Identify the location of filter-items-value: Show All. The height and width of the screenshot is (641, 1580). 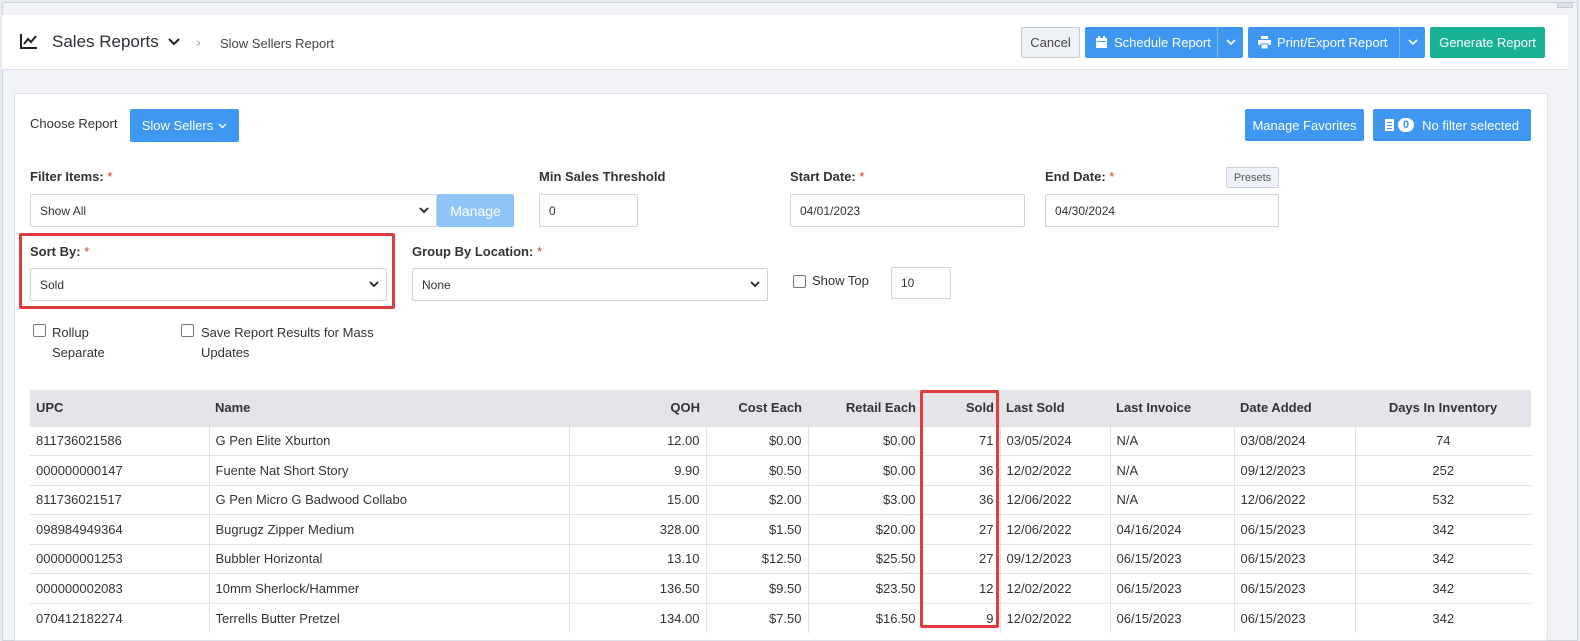
(63, 210).